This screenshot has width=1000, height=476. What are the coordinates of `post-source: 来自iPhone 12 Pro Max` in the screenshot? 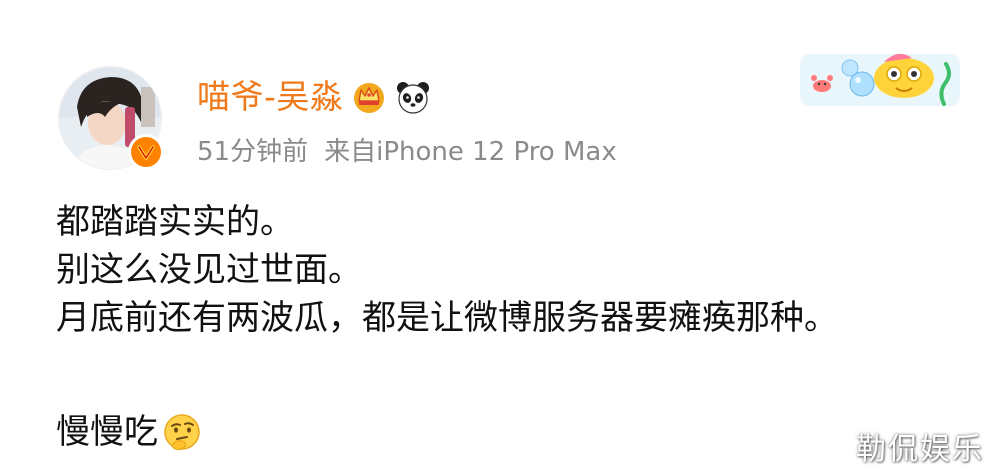 It's located at (470, 152).